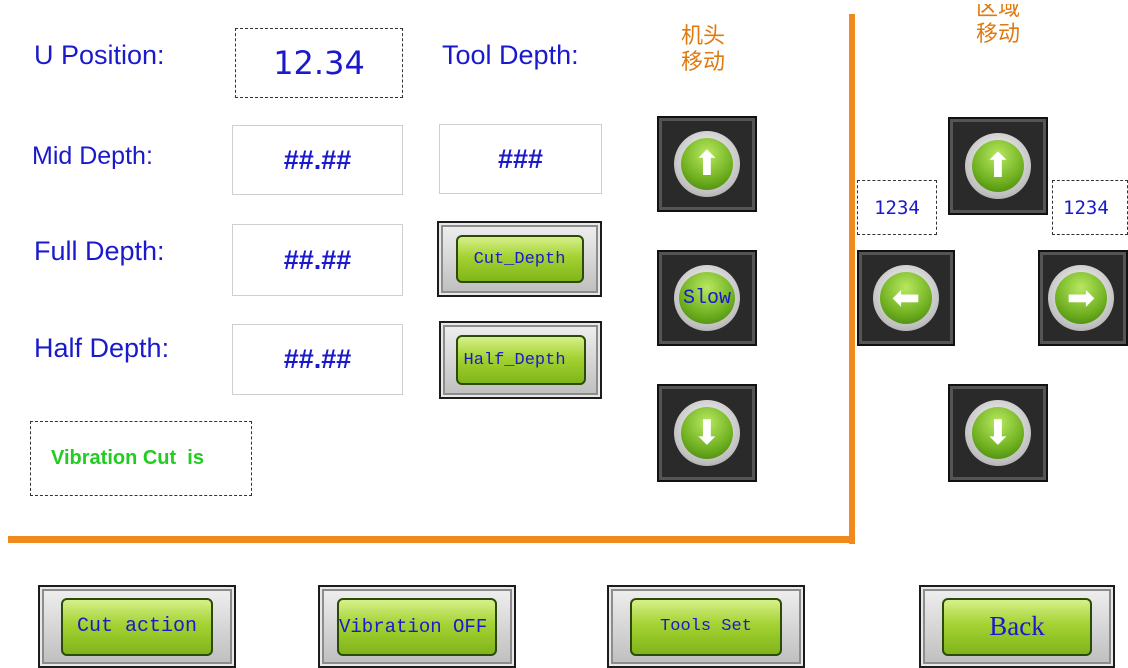  Describe the element at coordinates (510, 55) in the screenshot. I see `tool-depth-label: Tool Depth:` at that location.